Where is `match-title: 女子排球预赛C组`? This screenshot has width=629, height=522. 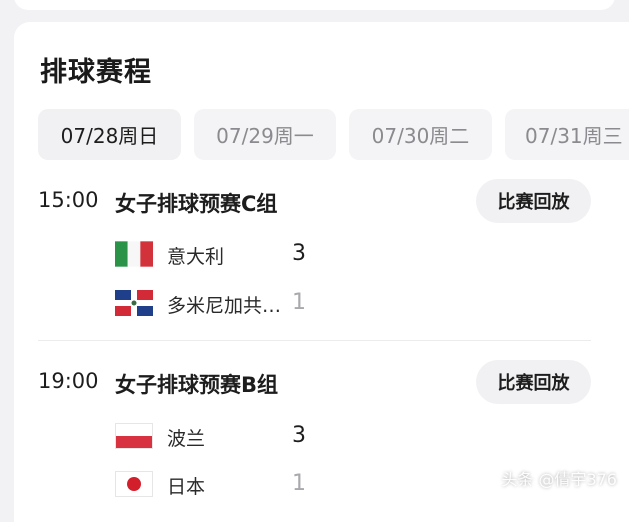 match-title: 女子排球预赛C组 is located at coordinates (196, 204).